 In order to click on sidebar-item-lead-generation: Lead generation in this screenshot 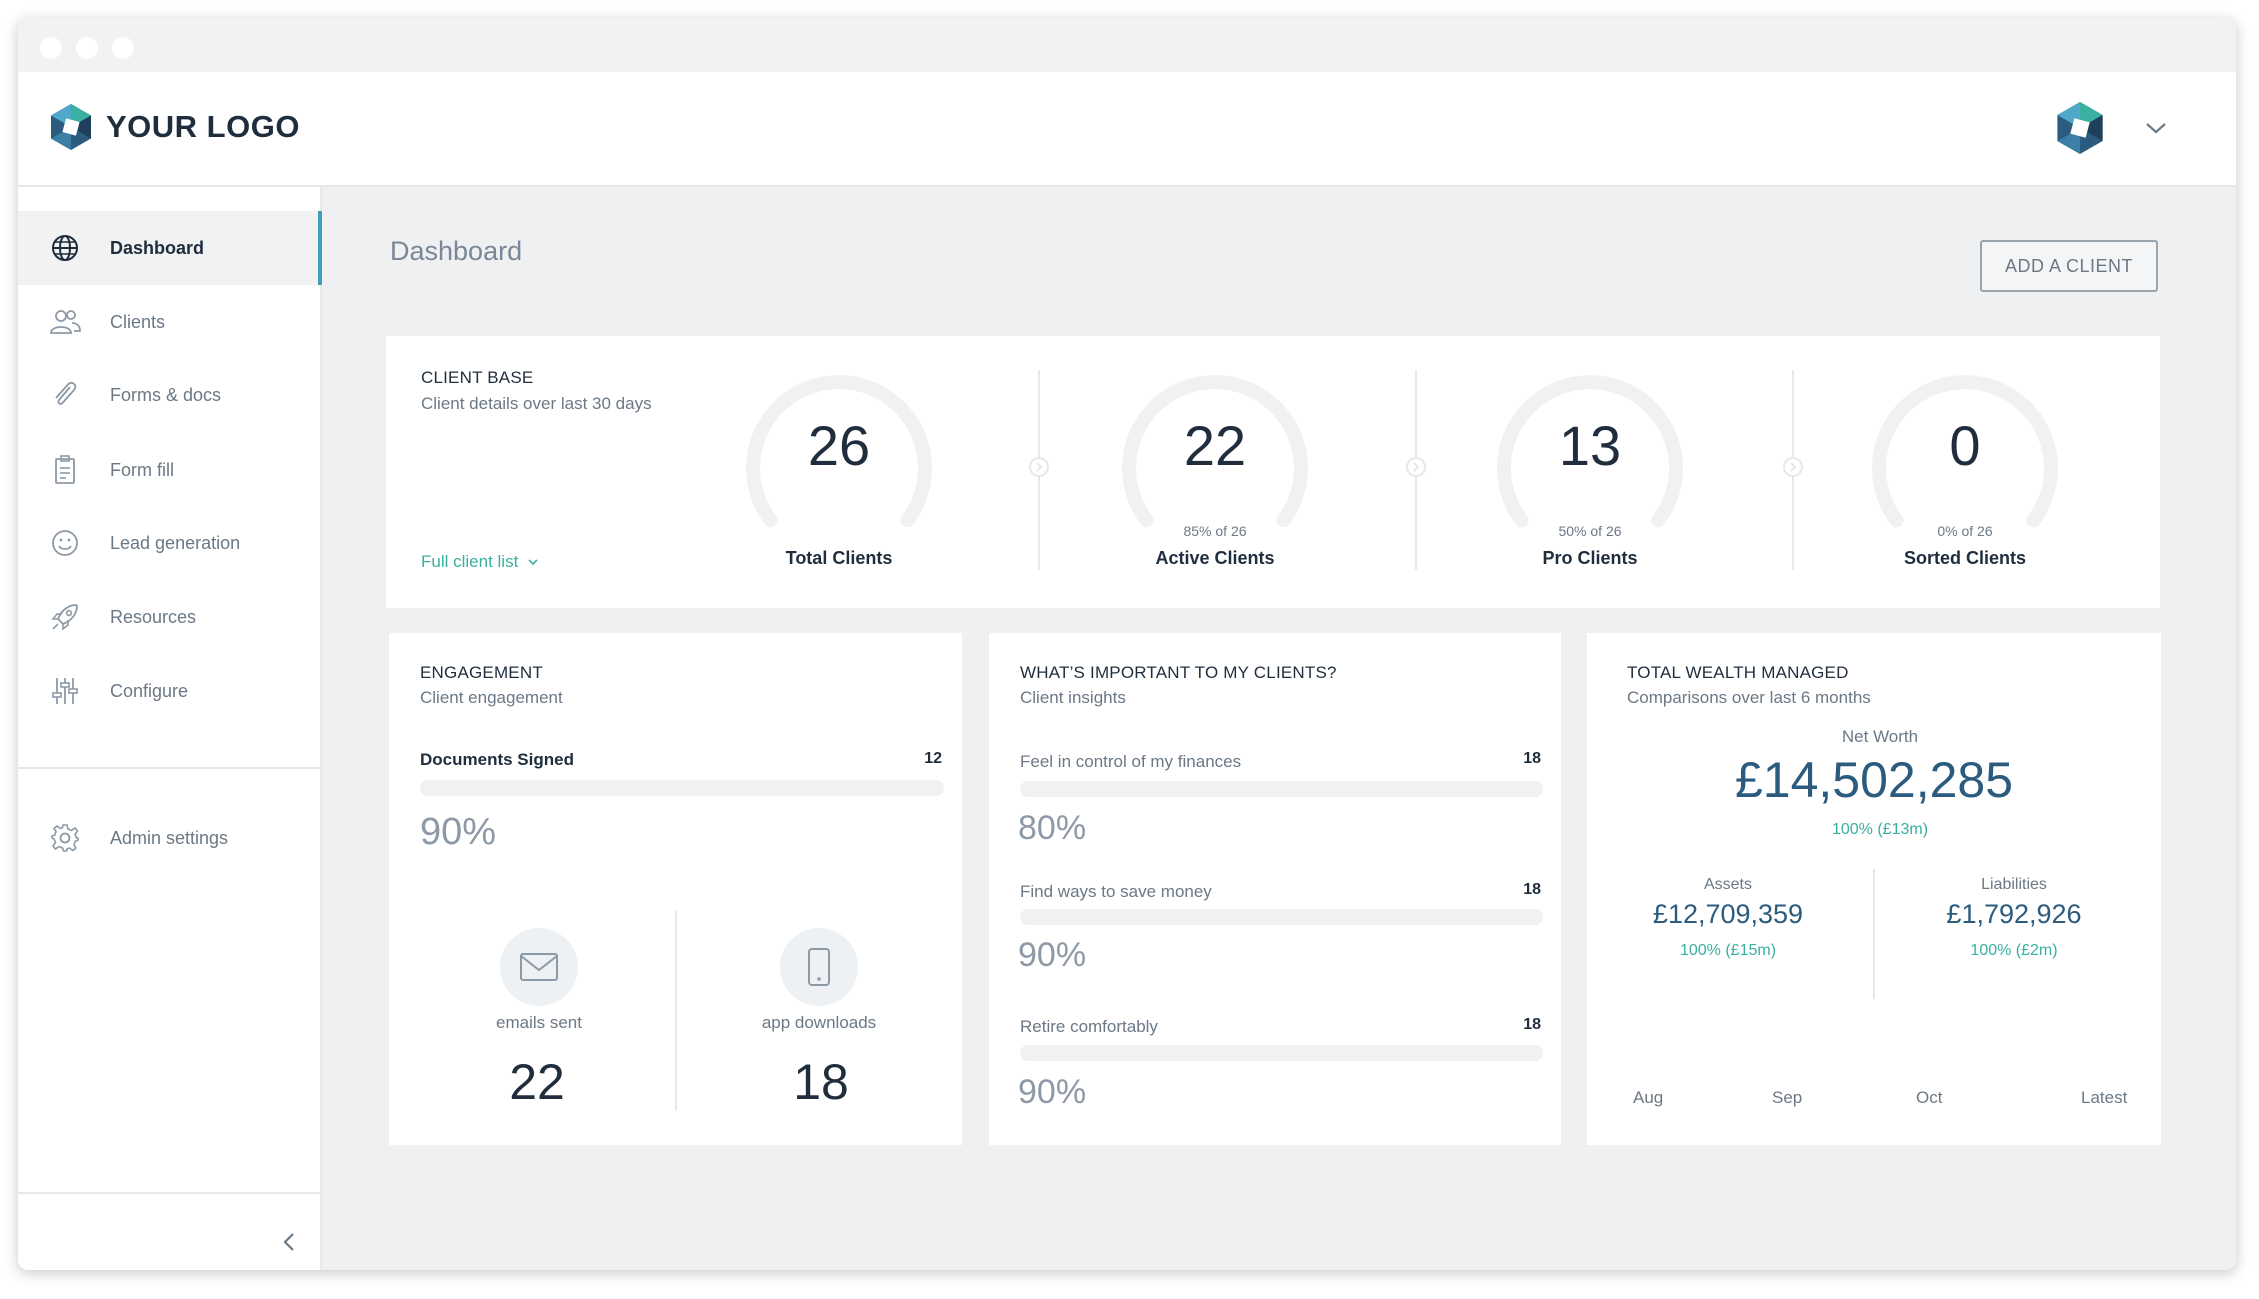, I will do `click(170, 543)`.